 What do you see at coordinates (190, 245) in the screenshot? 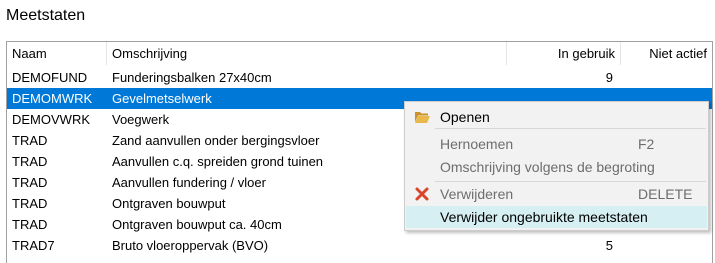
I see `row-description: Bruto vloeroppervak (BVO)` at bounding box center [190, 245].